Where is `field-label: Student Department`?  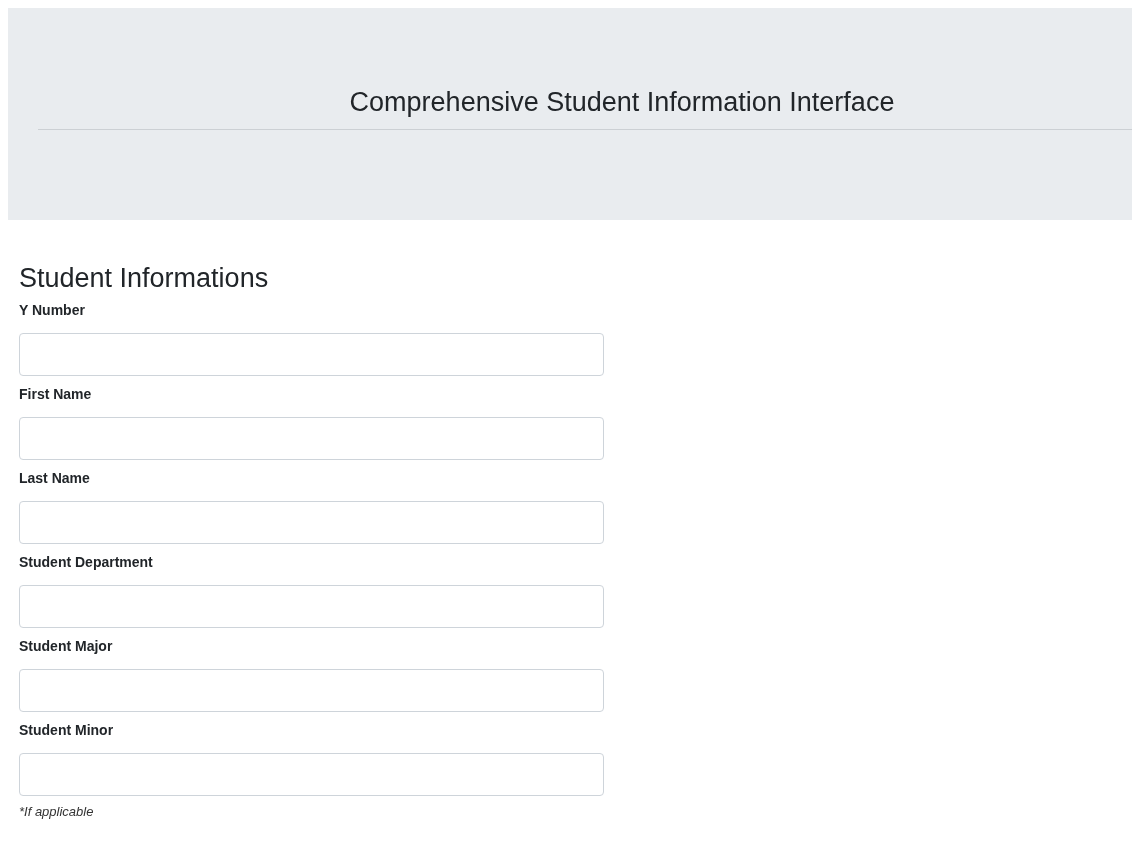 field-label: Student Department is located at coordinates (86, 562).